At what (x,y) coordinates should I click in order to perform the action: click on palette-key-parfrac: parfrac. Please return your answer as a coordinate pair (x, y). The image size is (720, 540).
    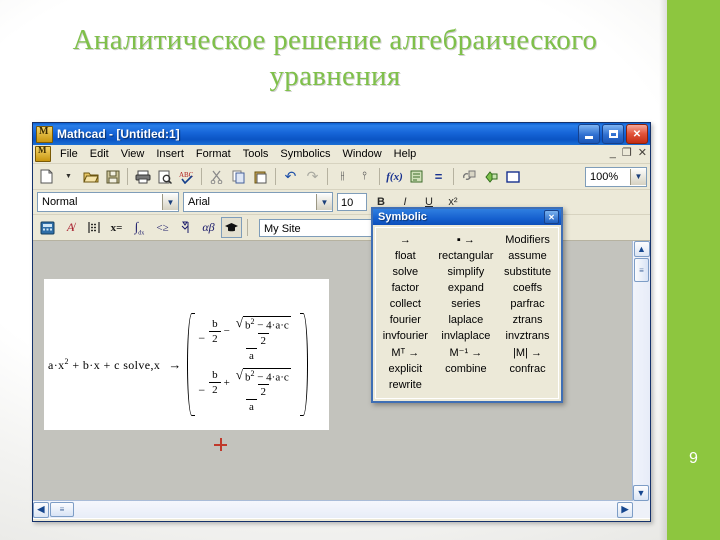
    Looking at the image, I should click on (527, 304).